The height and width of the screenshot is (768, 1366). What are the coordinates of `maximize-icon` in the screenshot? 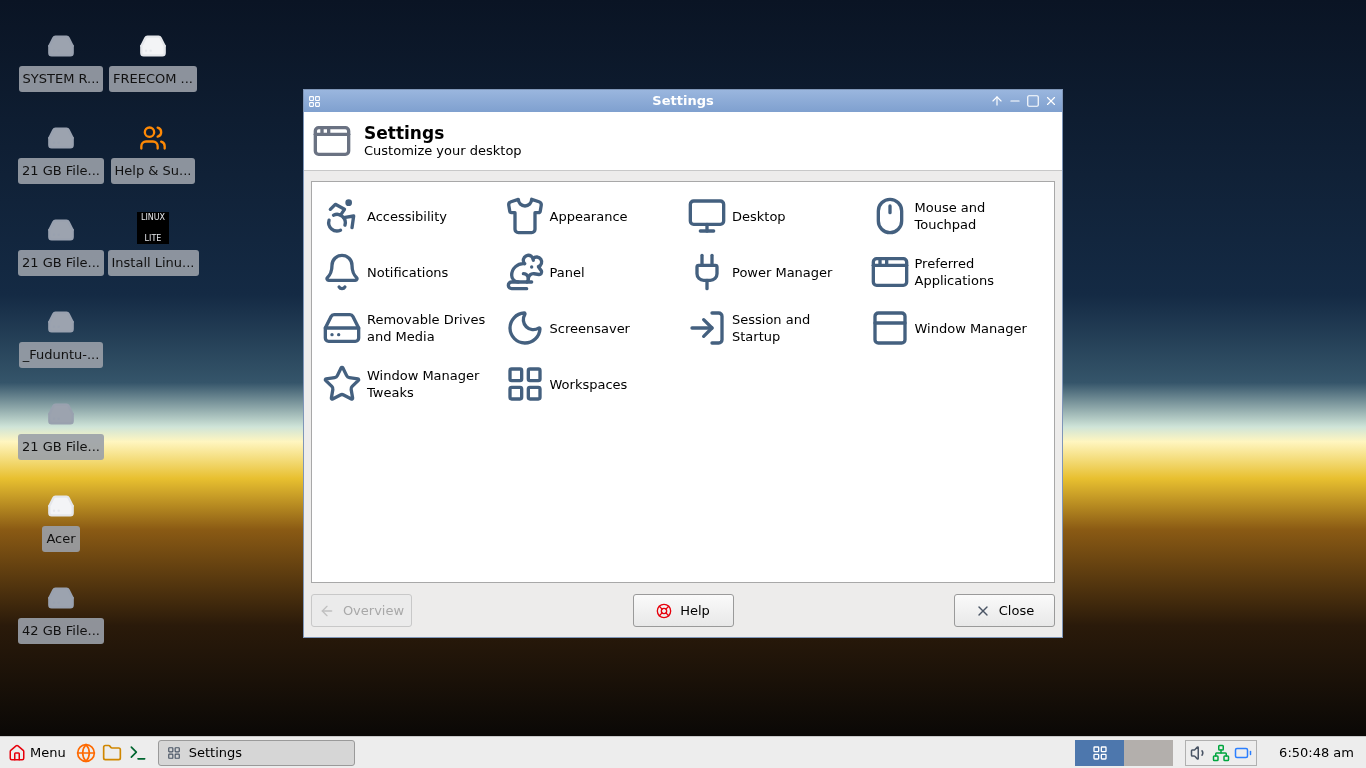 It's located at (1033, 101).